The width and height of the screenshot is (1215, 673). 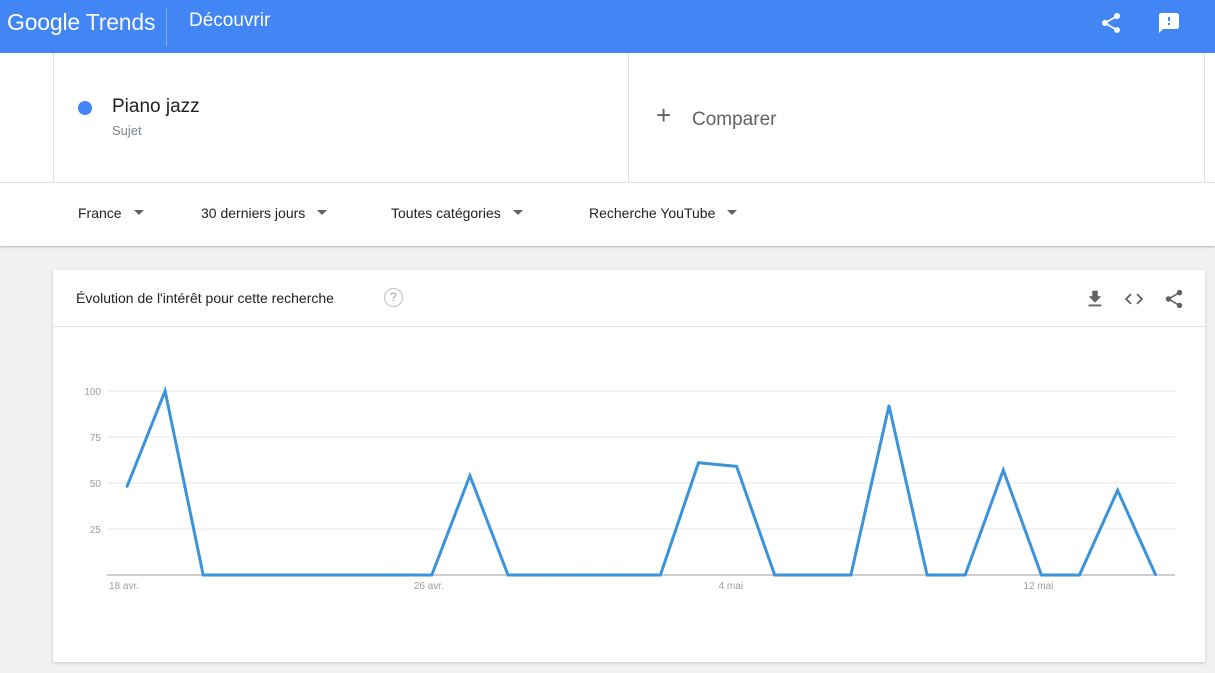 What do you see at coordinates (100, 213) in the screenshot?
I see `region-value: France` at bounding box center [100, 213].